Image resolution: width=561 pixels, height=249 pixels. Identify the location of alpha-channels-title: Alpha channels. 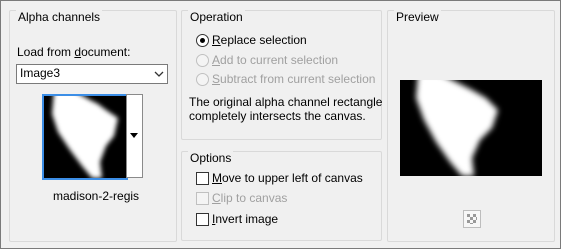
(59, 17).